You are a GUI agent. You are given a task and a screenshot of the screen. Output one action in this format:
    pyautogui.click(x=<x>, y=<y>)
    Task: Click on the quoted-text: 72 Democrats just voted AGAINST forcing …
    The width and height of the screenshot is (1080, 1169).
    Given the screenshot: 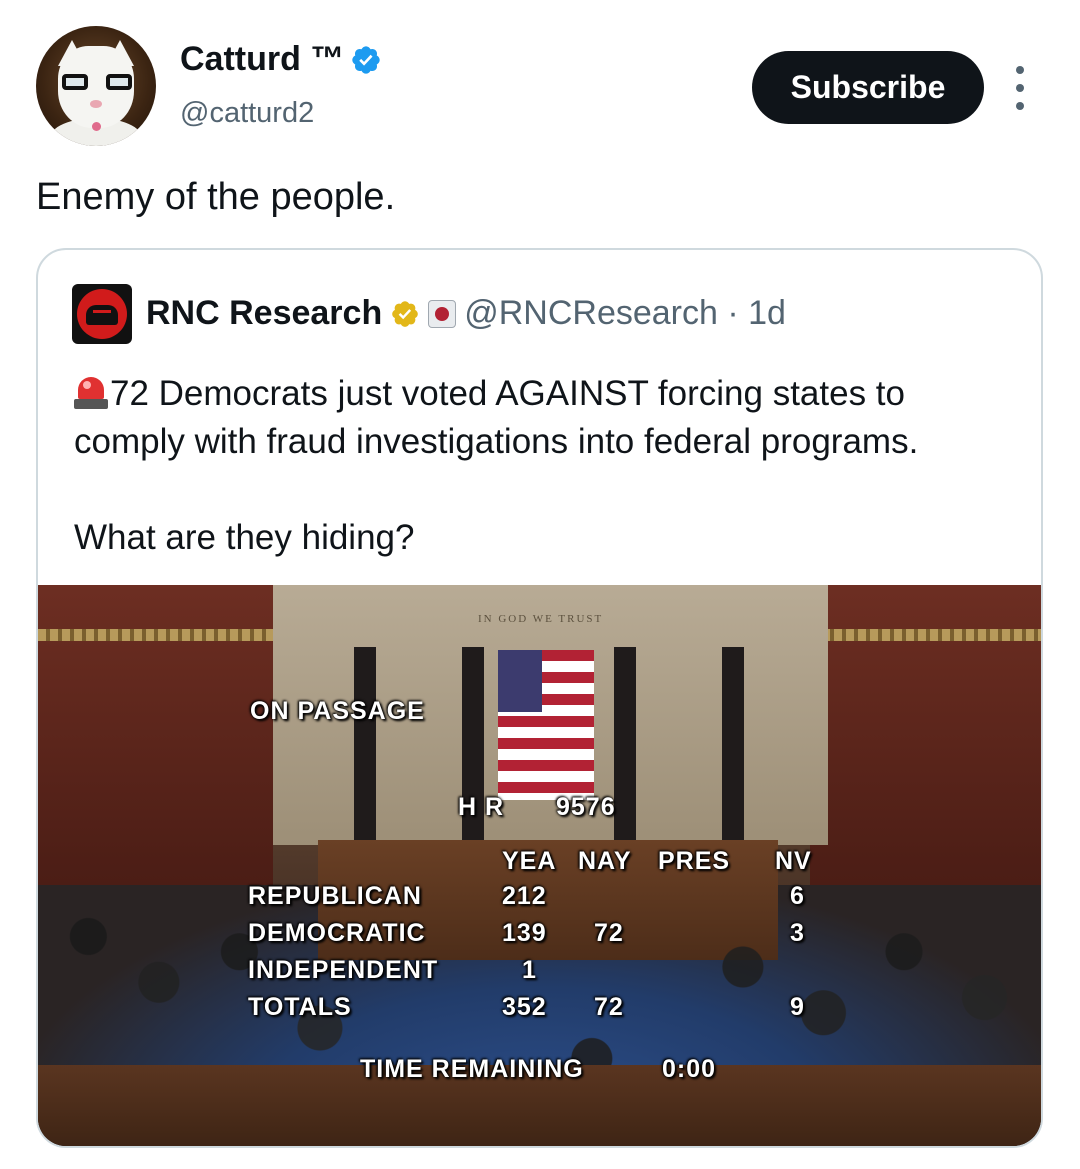 What is the action you would take?
    pyautogui.click(x=549, y=466)
    